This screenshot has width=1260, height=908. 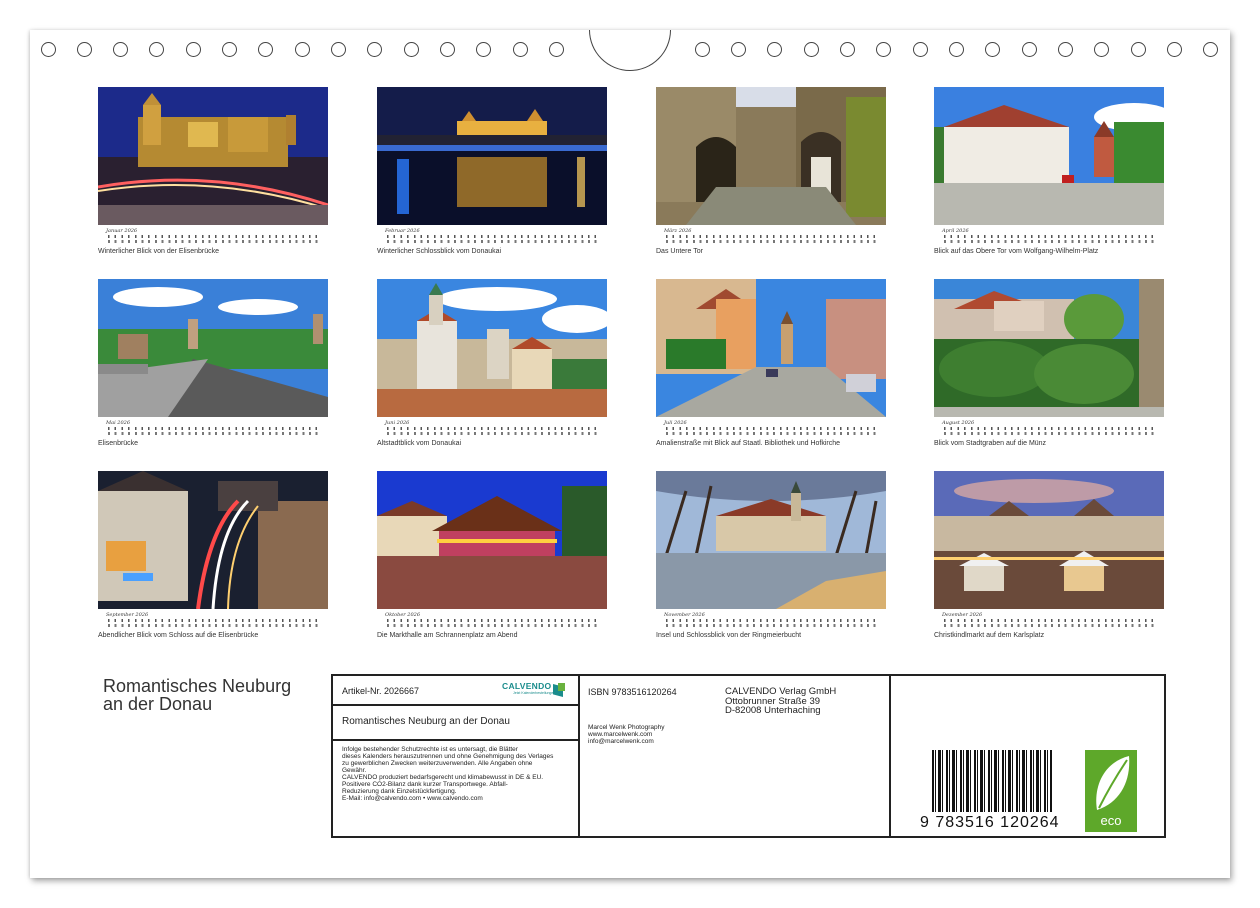 I want to click on month-name: Februar 2026, so click(x=402, y=231).